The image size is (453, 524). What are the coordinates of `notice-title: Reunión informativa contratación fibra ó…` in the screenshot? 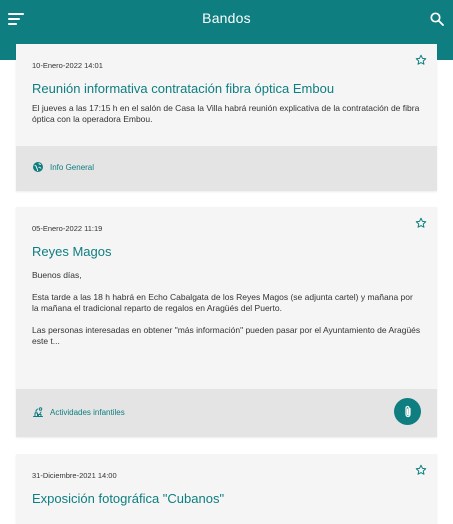 It's located at (226, 88).